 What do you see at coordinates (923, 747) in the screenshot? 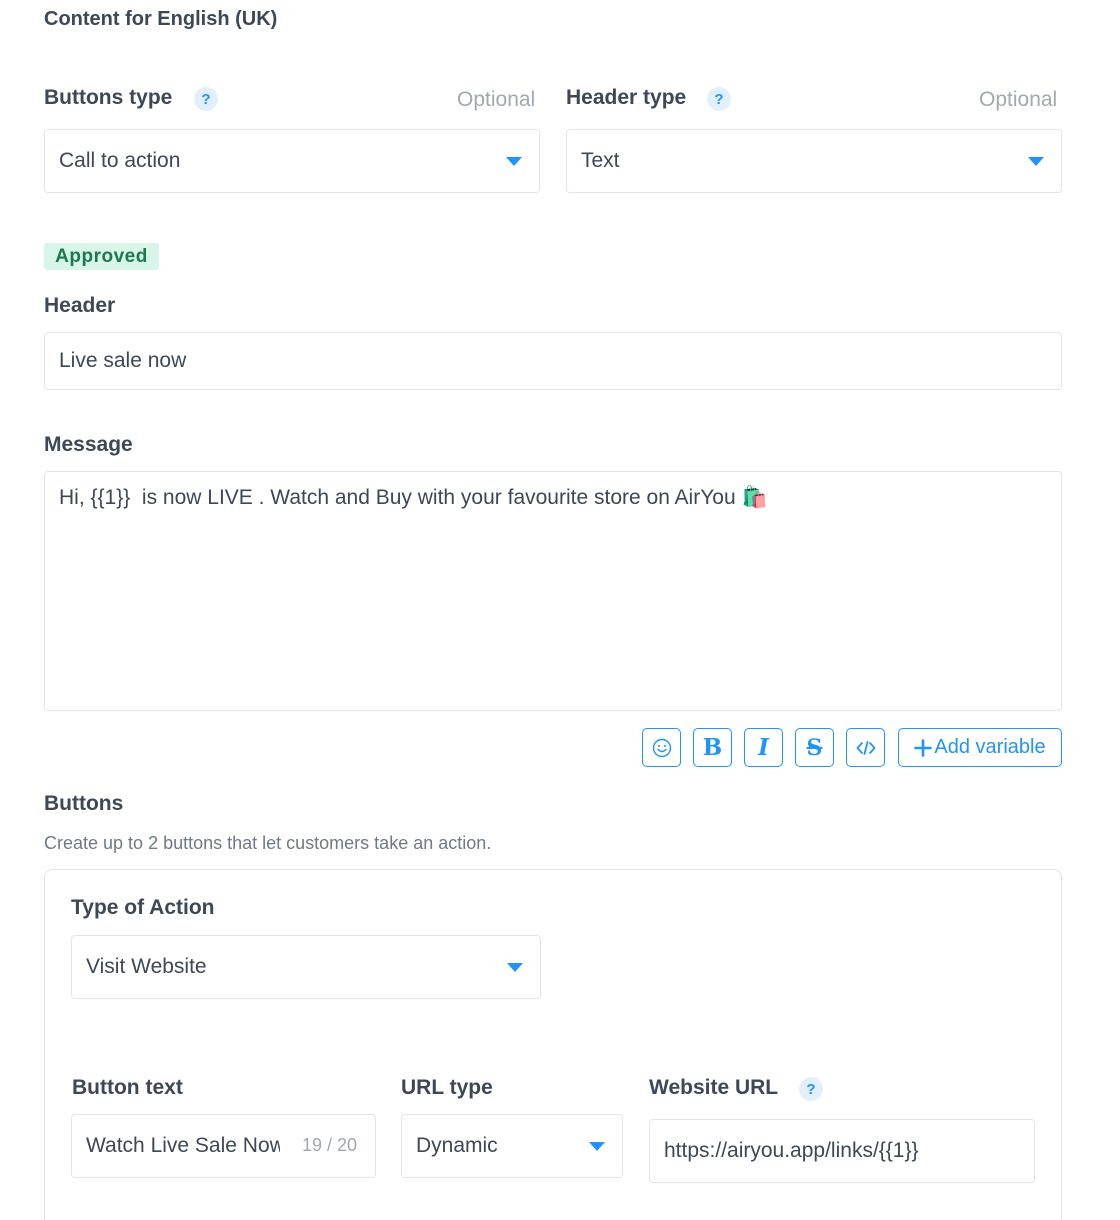
I see `plus-icon` at bounding box center [923, 747].